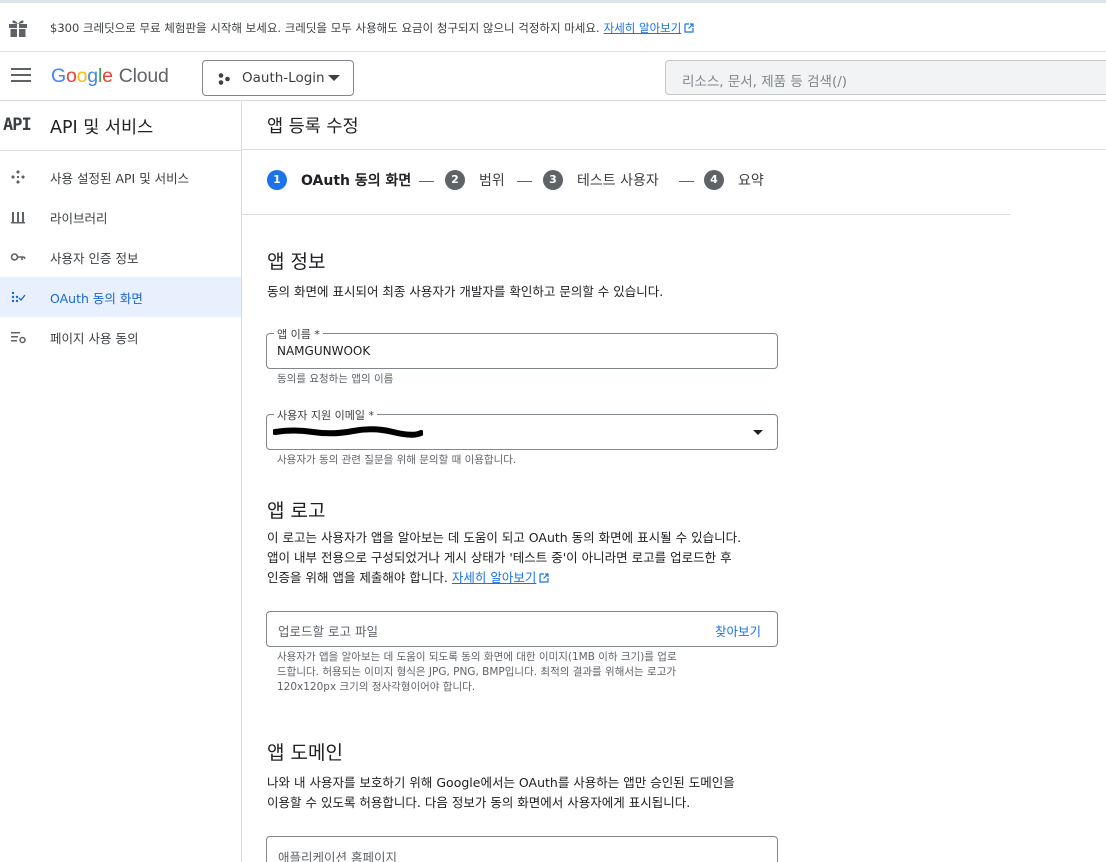  What do you see at coordinates (120, 217) in the screenshot?
I see `sidebar-item-library: 라이브러리` at bounding box center [120, 217].